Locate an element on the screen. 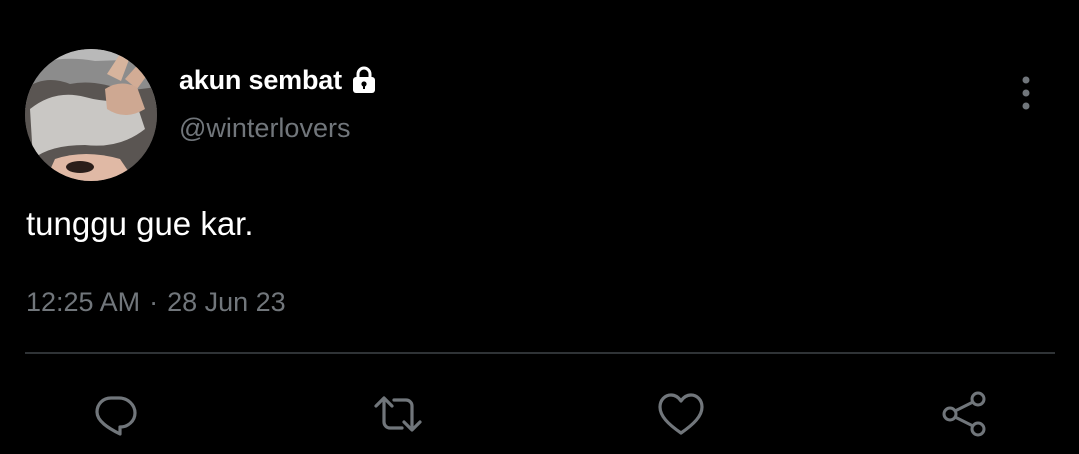  tweet-date: 28 Jun 23 is located at coordinates (226, 302).